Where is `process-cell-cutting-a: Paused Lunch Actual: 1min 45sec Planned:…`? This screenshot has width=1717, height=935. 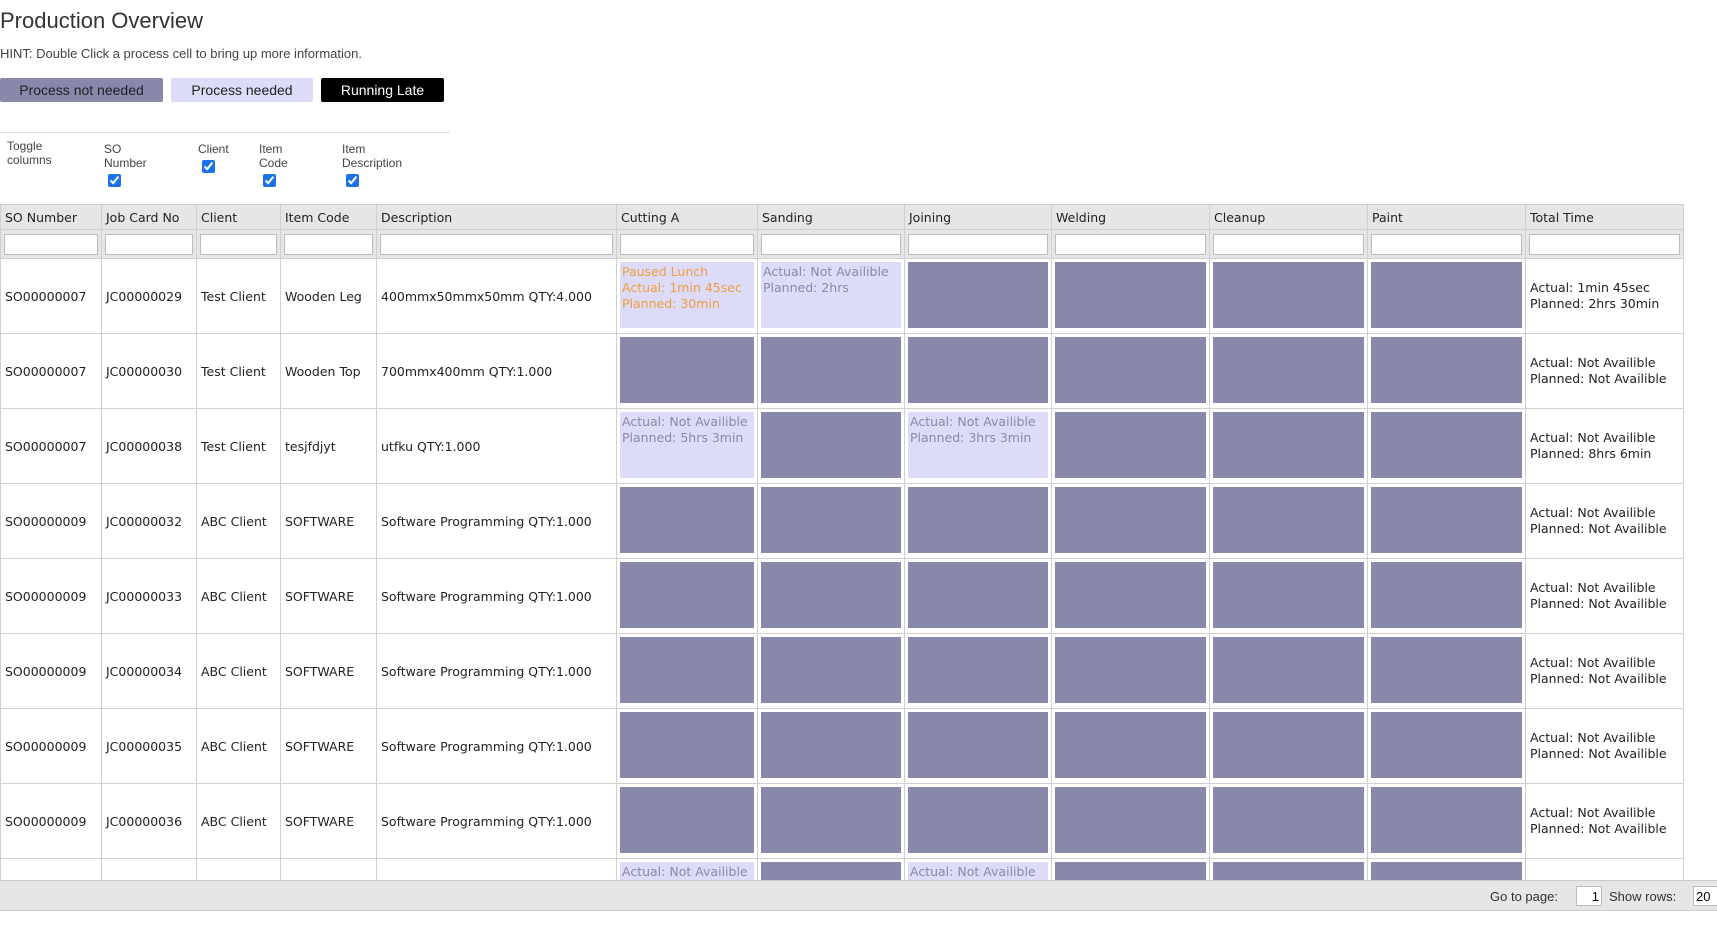
process-cell-cutting-a: Paused Lunch Actual: 1min 45sec Planned:… is located at coordinates (687, 296).